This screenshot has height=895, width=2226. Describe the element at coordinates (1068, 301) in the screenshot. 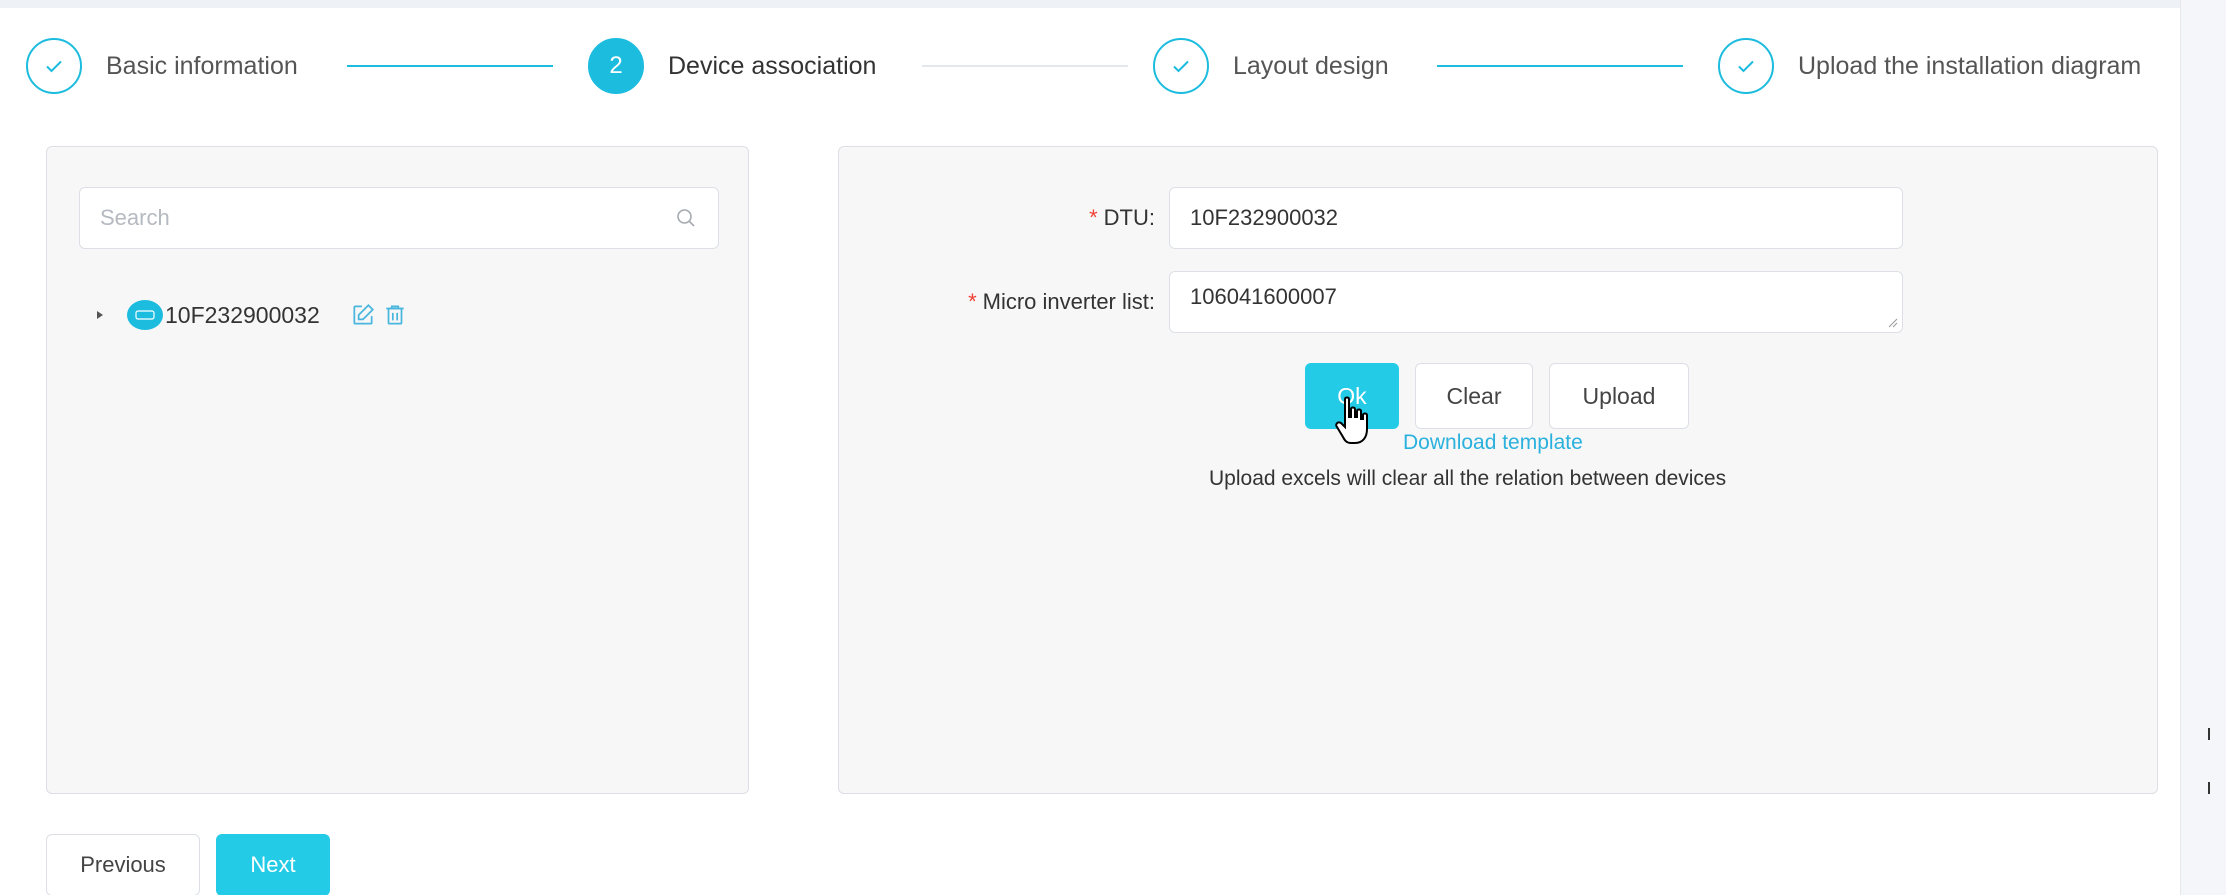

I see `micro-inverter-label-text: Micro inverter list:` at that location.